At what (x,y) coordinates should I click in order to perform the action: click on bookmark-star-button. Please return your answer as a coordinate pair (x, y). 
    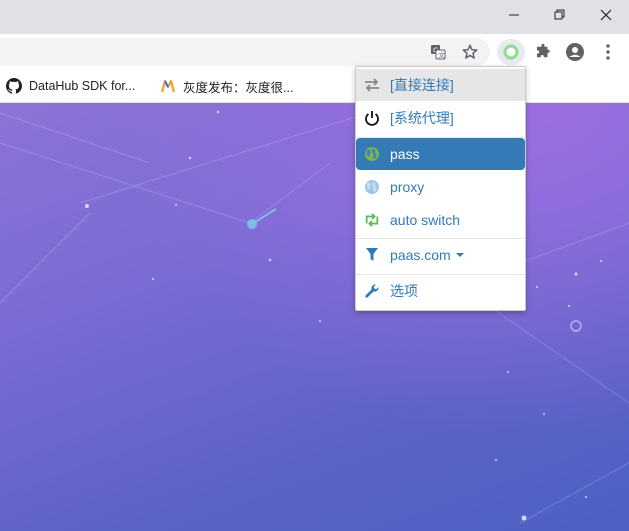
    Looking at the image, I should click on (470, 52).